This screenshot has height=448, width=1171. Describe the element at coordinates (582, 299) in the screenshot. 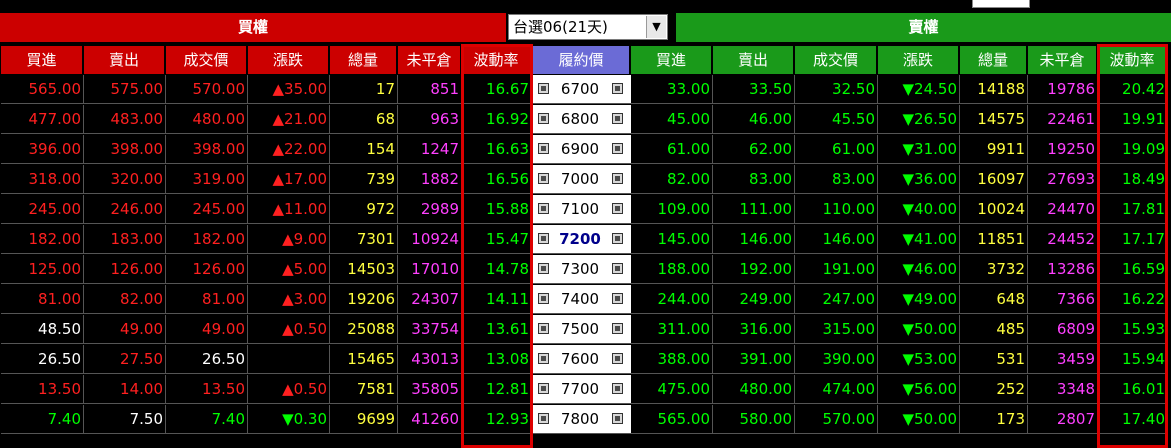

I see `strike-cell: 7400` at that location.